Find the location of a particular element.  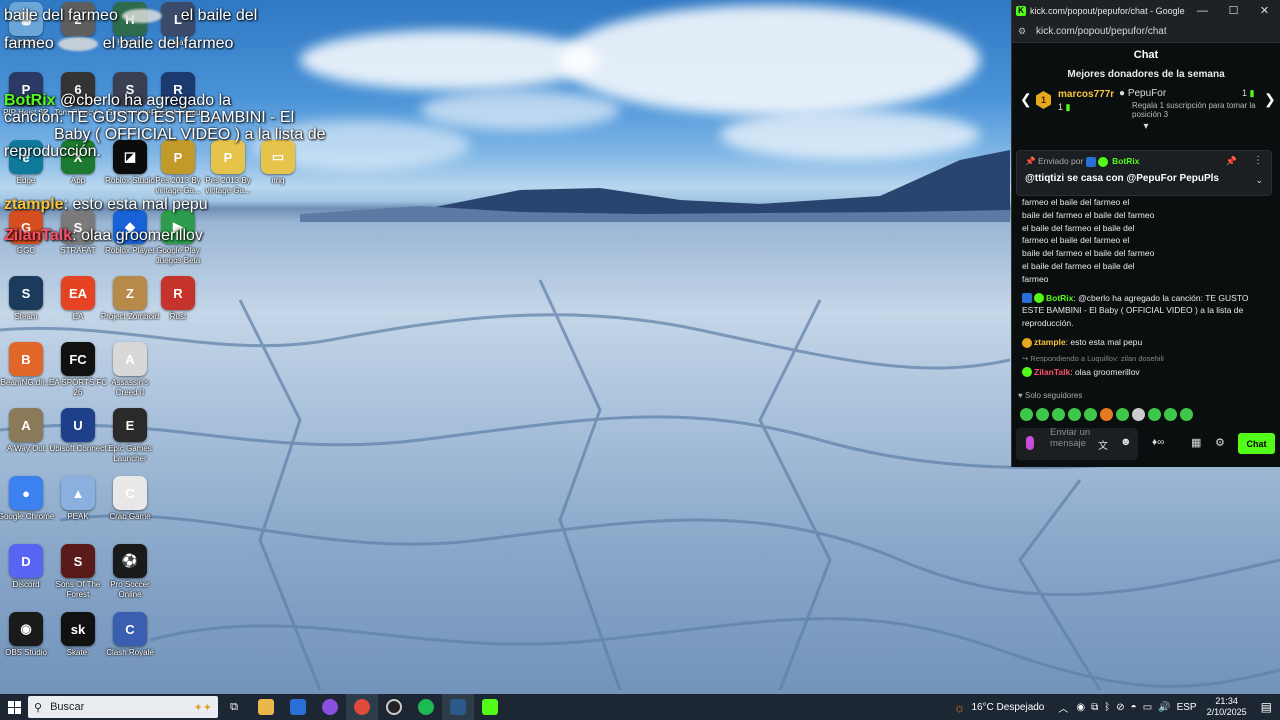

collapse-icon: ▾ is located at coordinates (1146, 127).